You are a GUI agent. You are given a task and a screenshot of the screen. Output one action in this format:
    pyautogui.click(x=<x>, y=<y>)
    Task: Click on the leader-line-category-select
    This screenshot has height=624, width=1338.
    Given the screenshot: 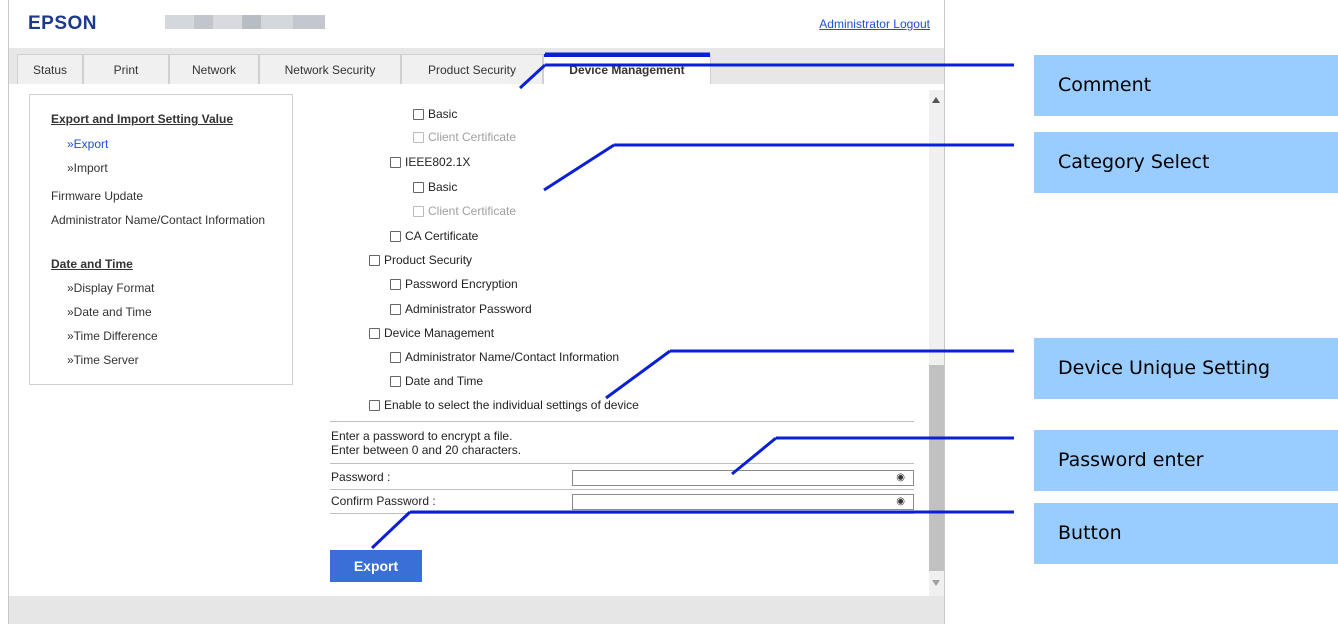 What is the action you would take?
    pyautogui.click(x=579, y=167)
    